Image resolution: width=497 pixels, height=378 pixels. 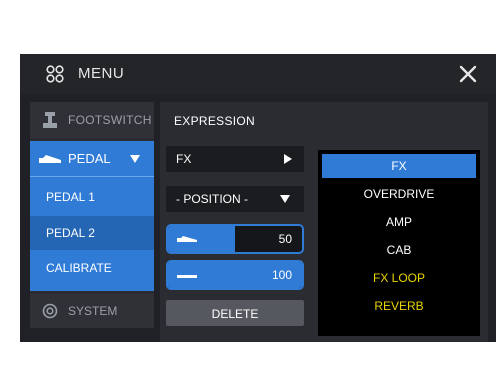 I want to click on chevron-right-icon, so click(x=288, y=159).